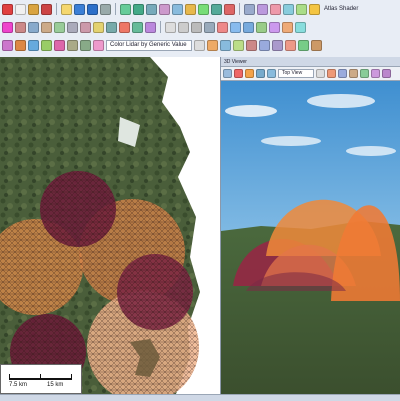  What do you see at coordinates (59, 45) in the screenshot?
I see `color-icon` at bounding box center [59, 45].